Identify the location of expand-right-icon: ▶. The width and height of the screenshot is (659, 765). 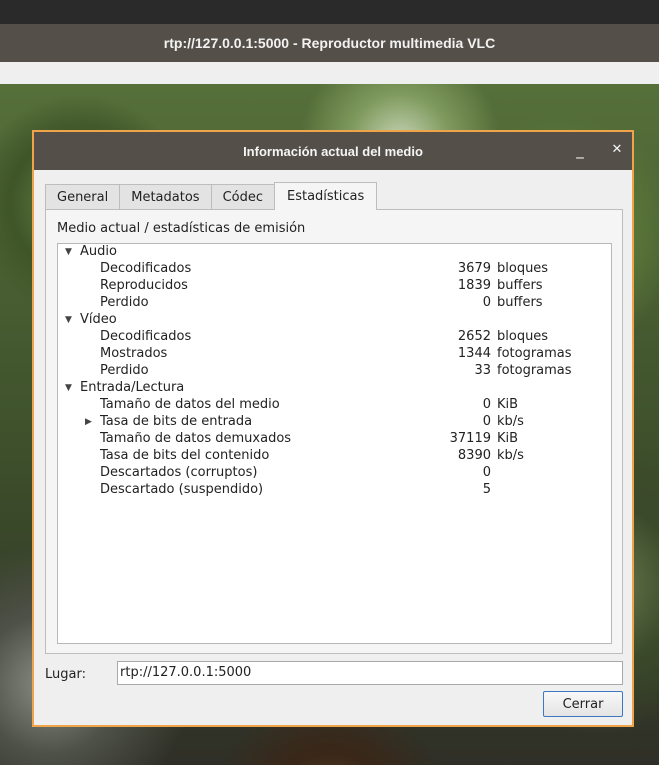
(88, 422).